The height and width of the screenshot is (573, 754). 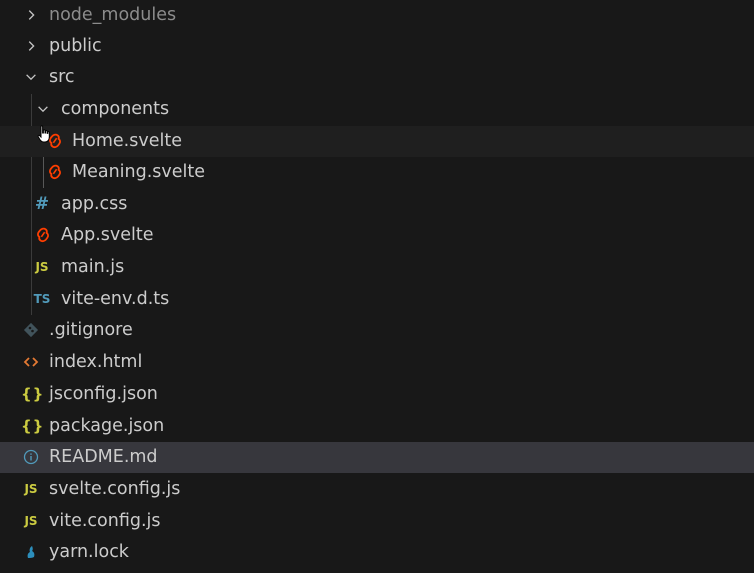 I want to click on yarn-icon, so click(x=31, y=552).